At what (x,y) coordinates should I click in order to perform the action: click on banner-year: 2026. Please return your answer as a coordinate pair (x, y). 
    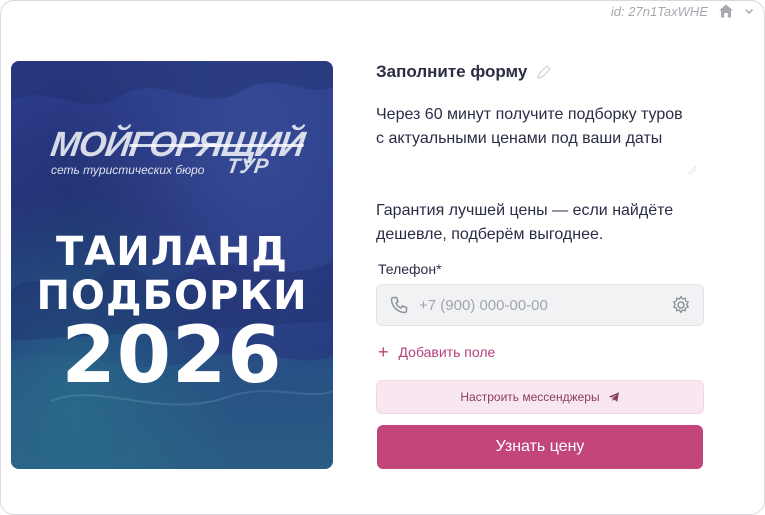
    Looking at the image, I should click on (172, 356).